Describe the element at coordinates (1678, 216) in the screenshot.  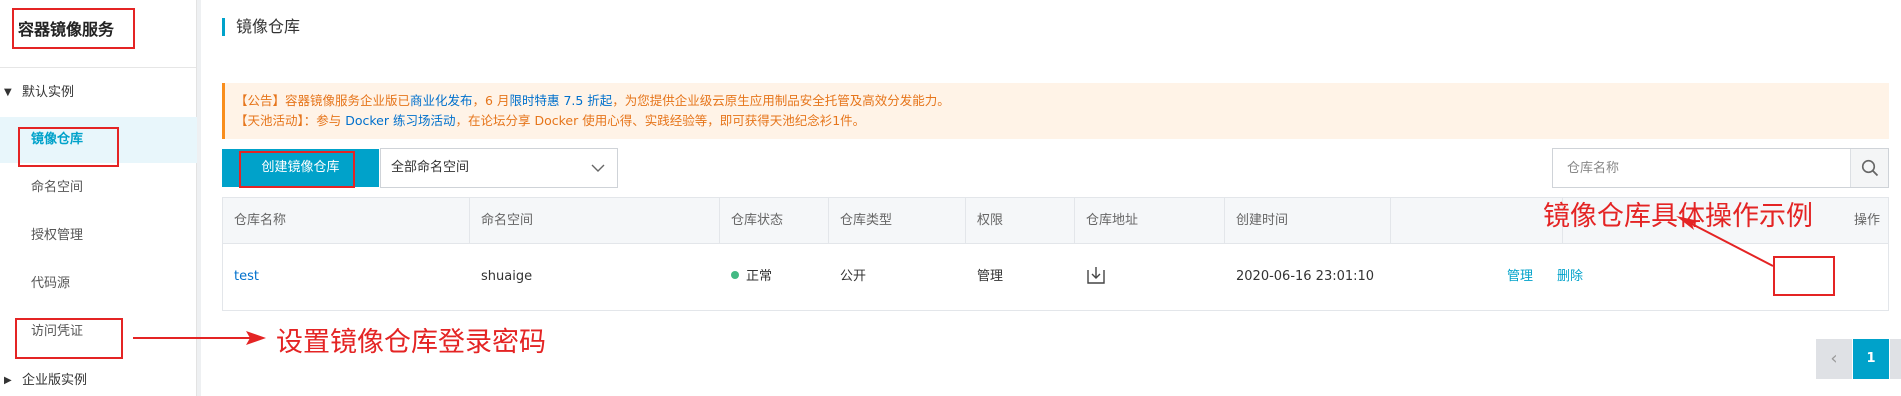
I see `annotation-operation-note: 镜像仓库具体操作示例` at that location.